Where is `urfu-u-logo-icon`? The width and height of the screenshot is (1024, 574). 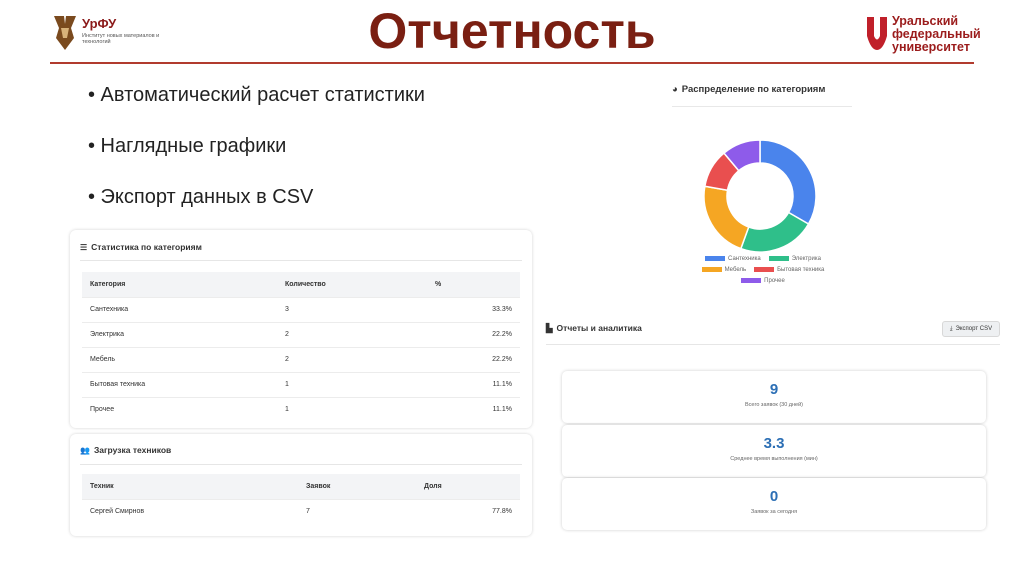 urfu-u-logo-icon is located at coordinates (877, 33).